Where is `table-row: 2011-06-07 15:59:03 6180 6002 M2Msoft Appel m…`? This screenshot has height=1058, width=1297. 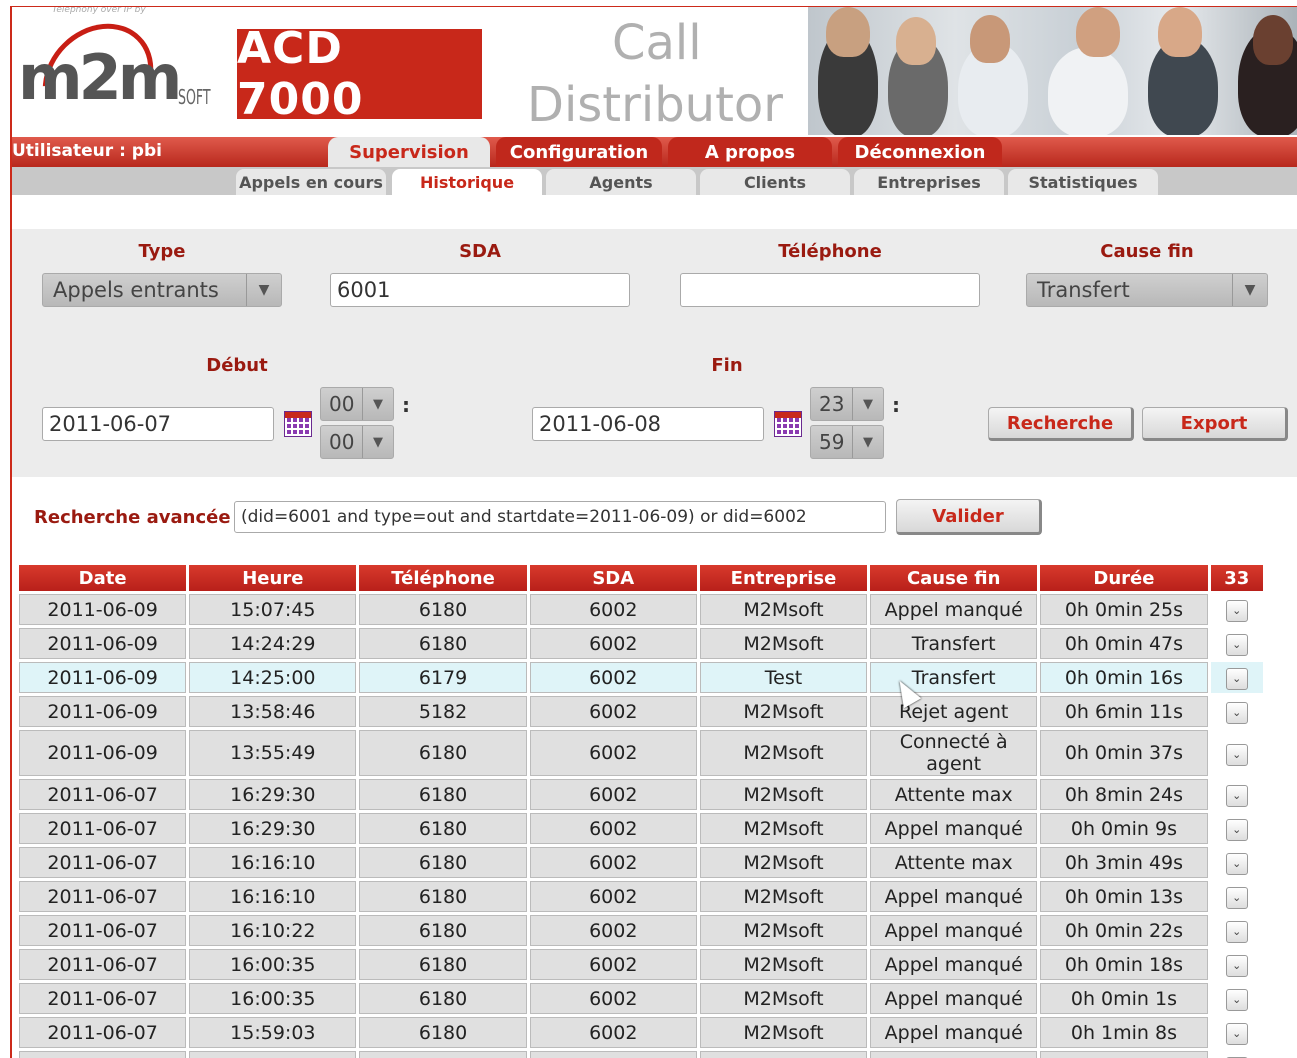
table-row: 2011-06-07 15:59:03 6180 6002 M2Msoft Appel m… is located at coordinates (641, 1032).